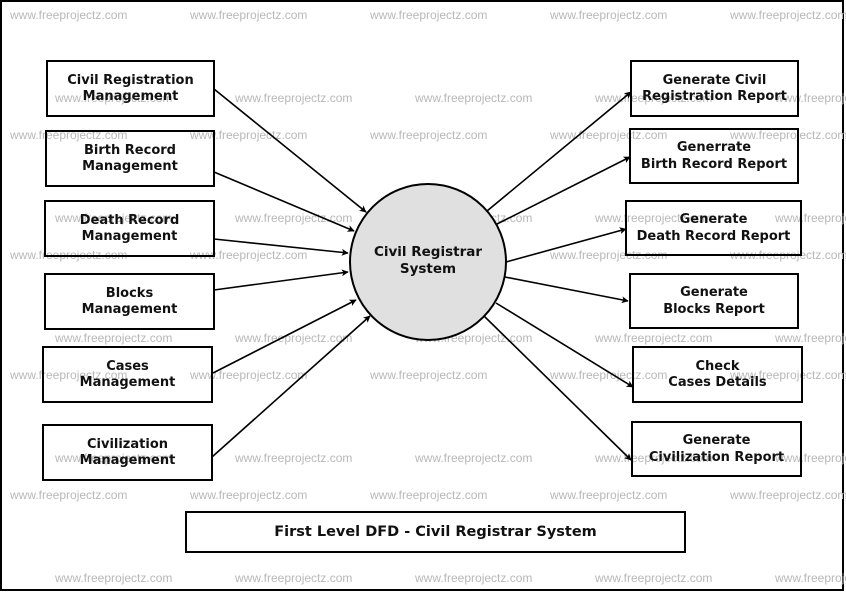 The height and width of the screenshot is (593, 846). I want to click on diagram-title-text: First Level DFD - Civil Registrar System, so click(435, 532).